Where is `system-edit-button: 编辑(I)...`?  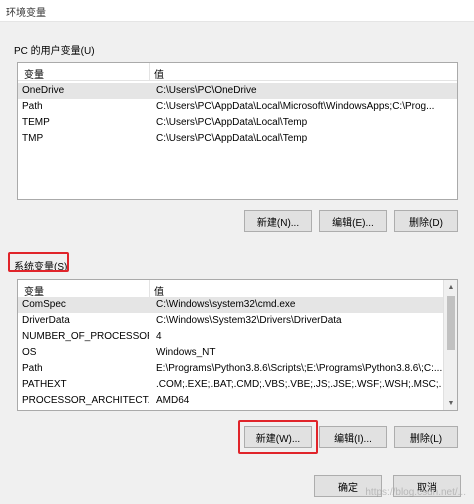 system-edit-button: 编辑(I)... is located at coordinates (353, 437).